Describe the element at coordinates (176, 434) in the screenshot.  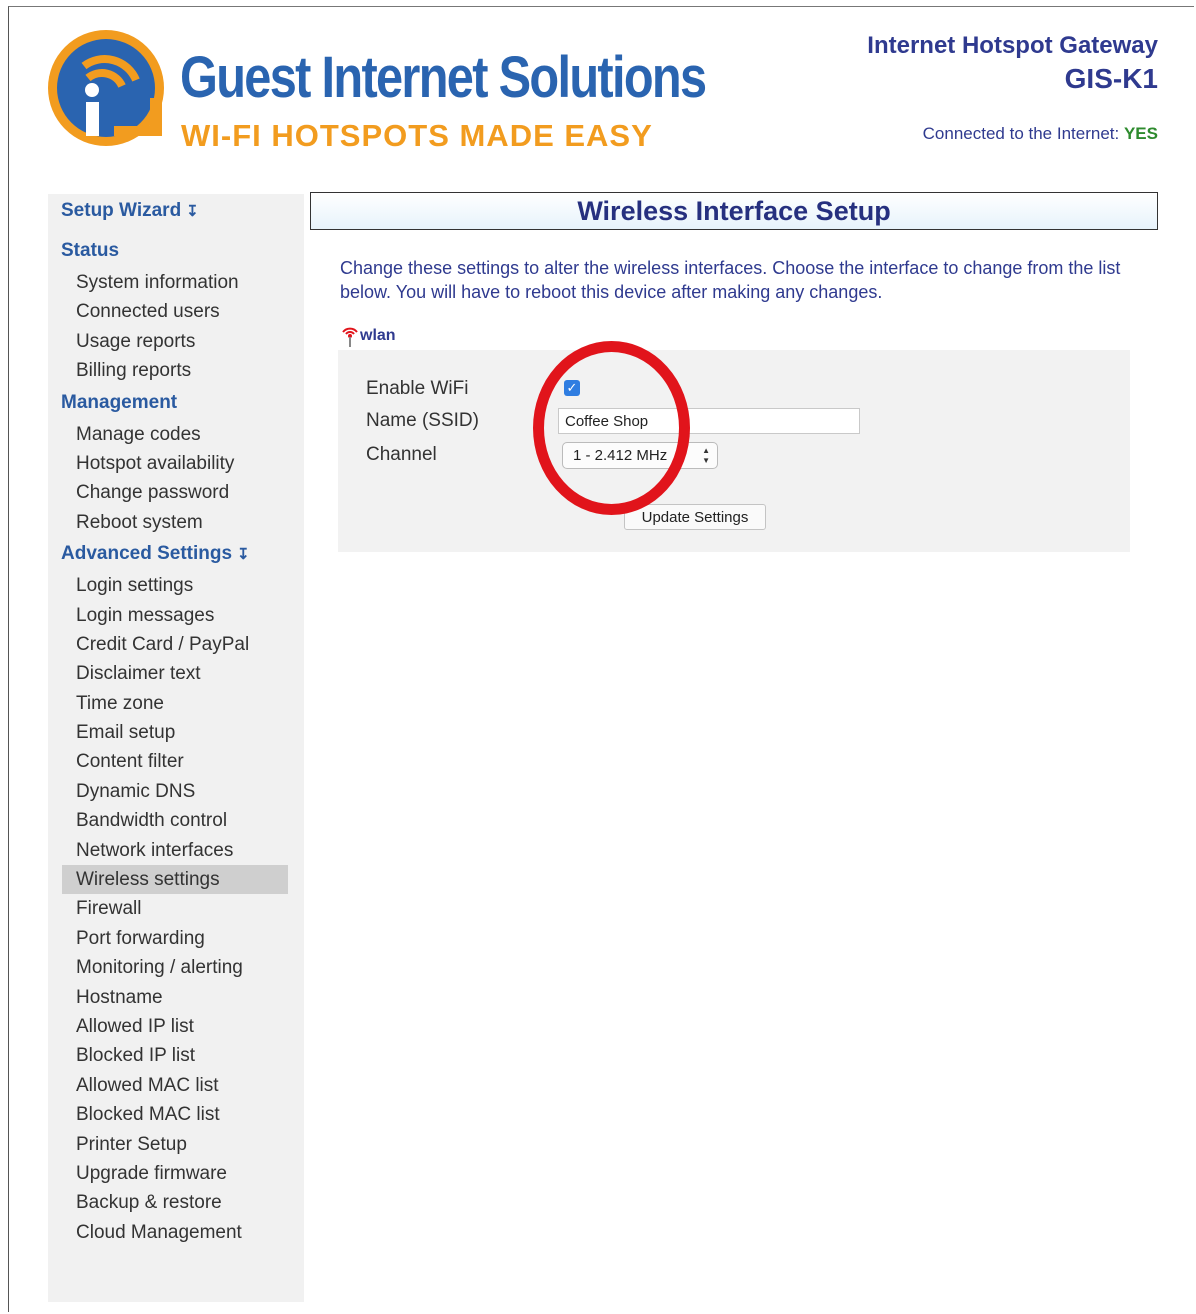
I see `sidebar-item-manage-codes: Manage codes` at that location.